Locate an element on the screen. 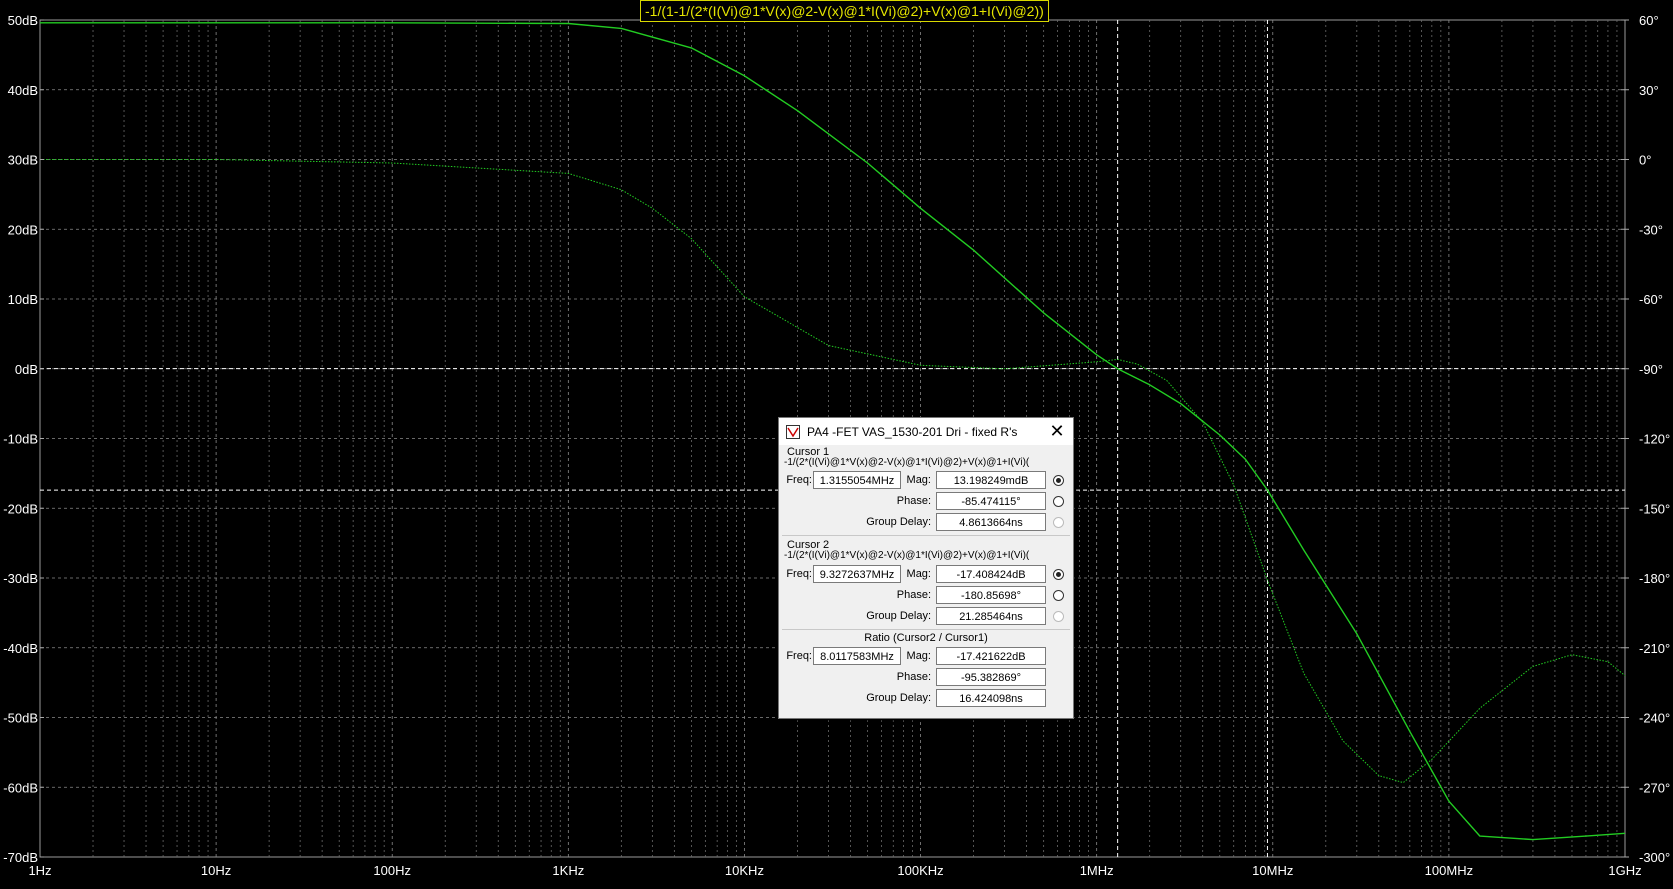 The width and height of the screenshot is (1673, 889). y-right-tick-label: -180° is located at coordinates (1654, 578).